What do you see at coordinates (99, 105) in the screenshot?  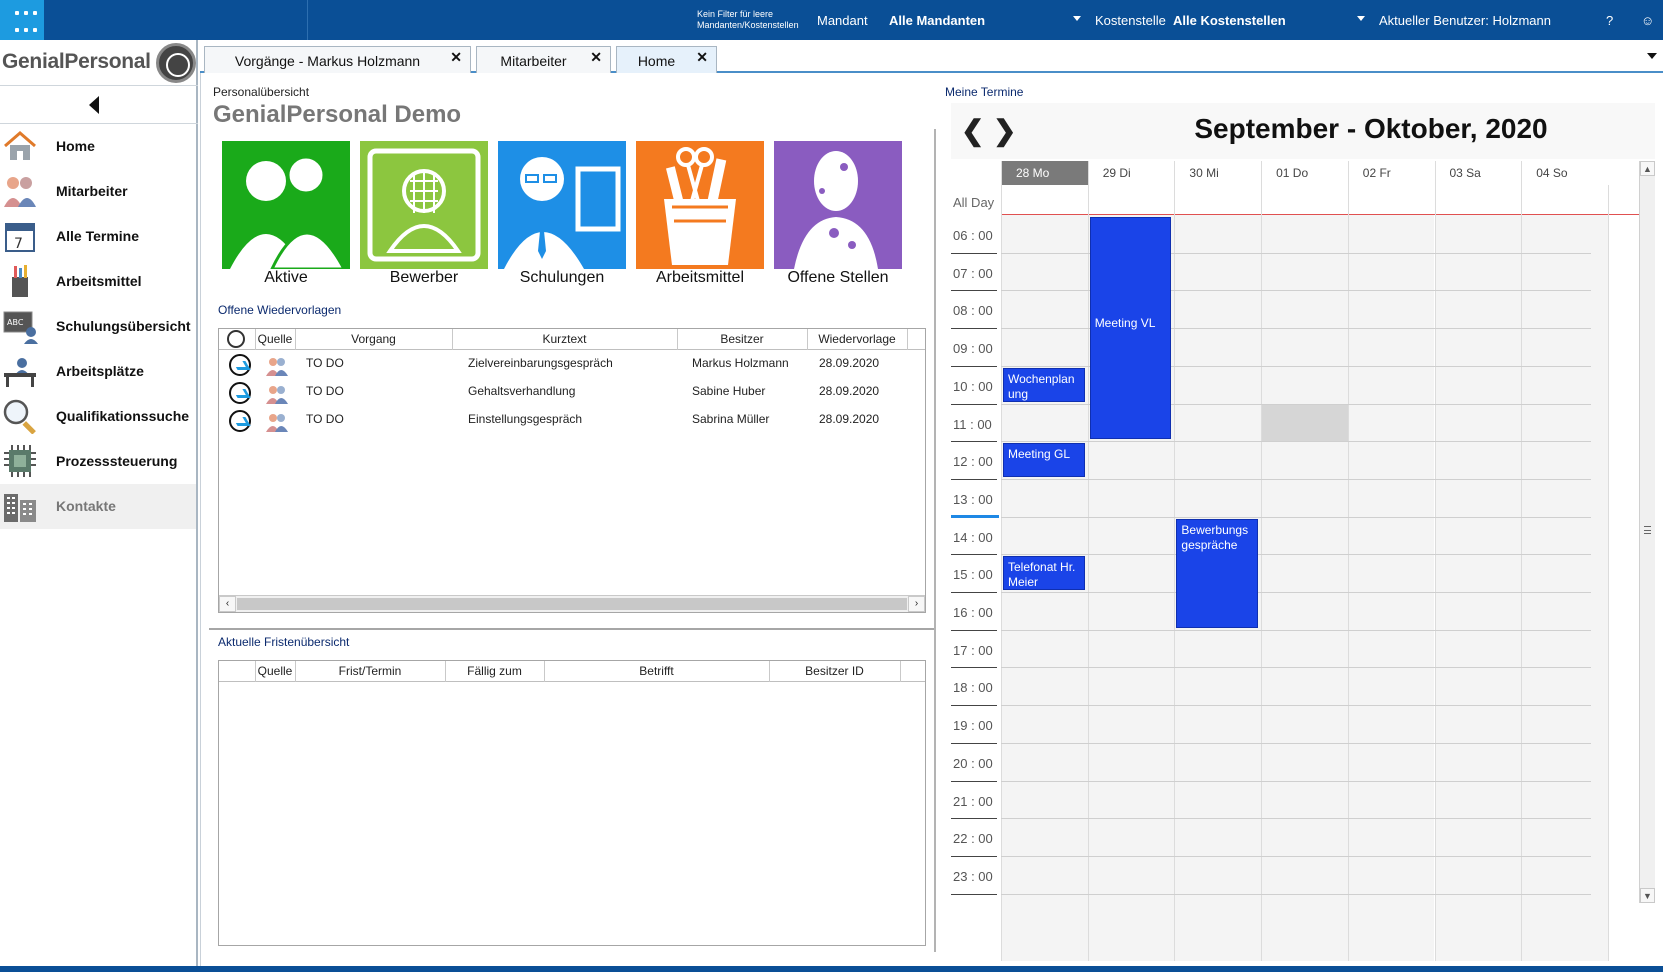 I see `collapse-sidebar-button` at bounding box center [99, 105].